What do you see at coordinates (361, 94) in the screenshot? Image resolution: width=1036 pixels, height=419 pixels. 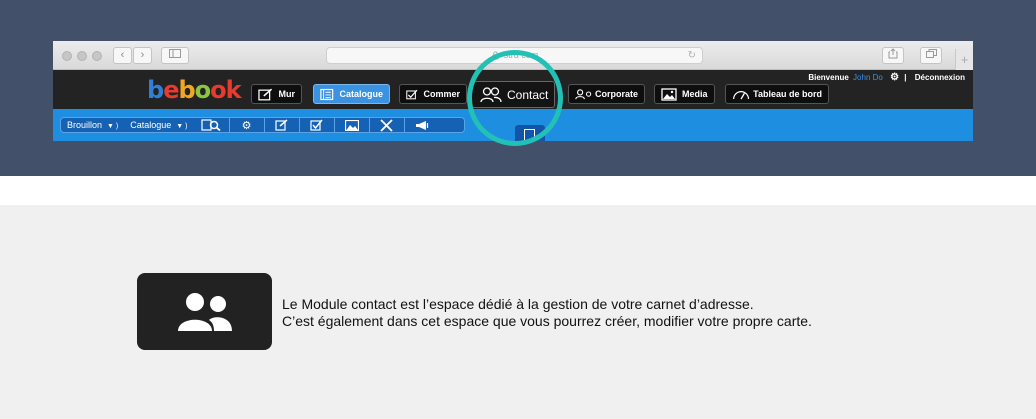 I see `nav-item-label: Catalogue` at bounding box center [361, 94].